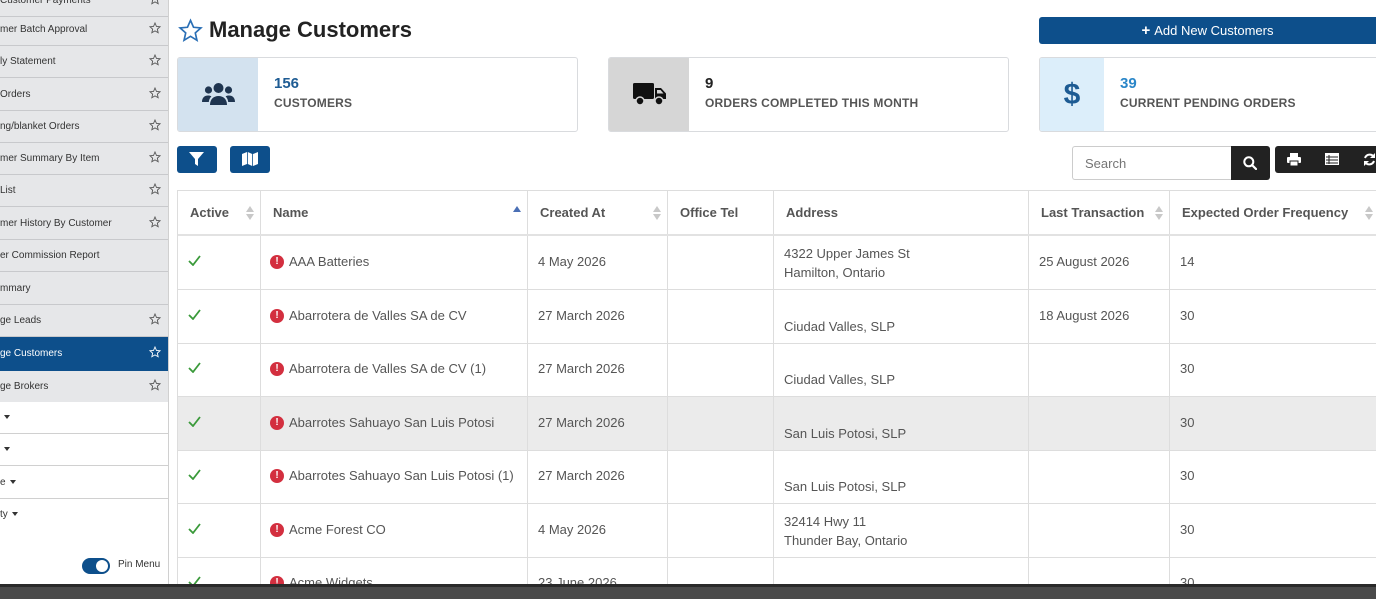  What do you see at coordinates (84, 95) in the screenshot?
I see `sidebar-item-orders: Orders` at bounding box center [84, 95].